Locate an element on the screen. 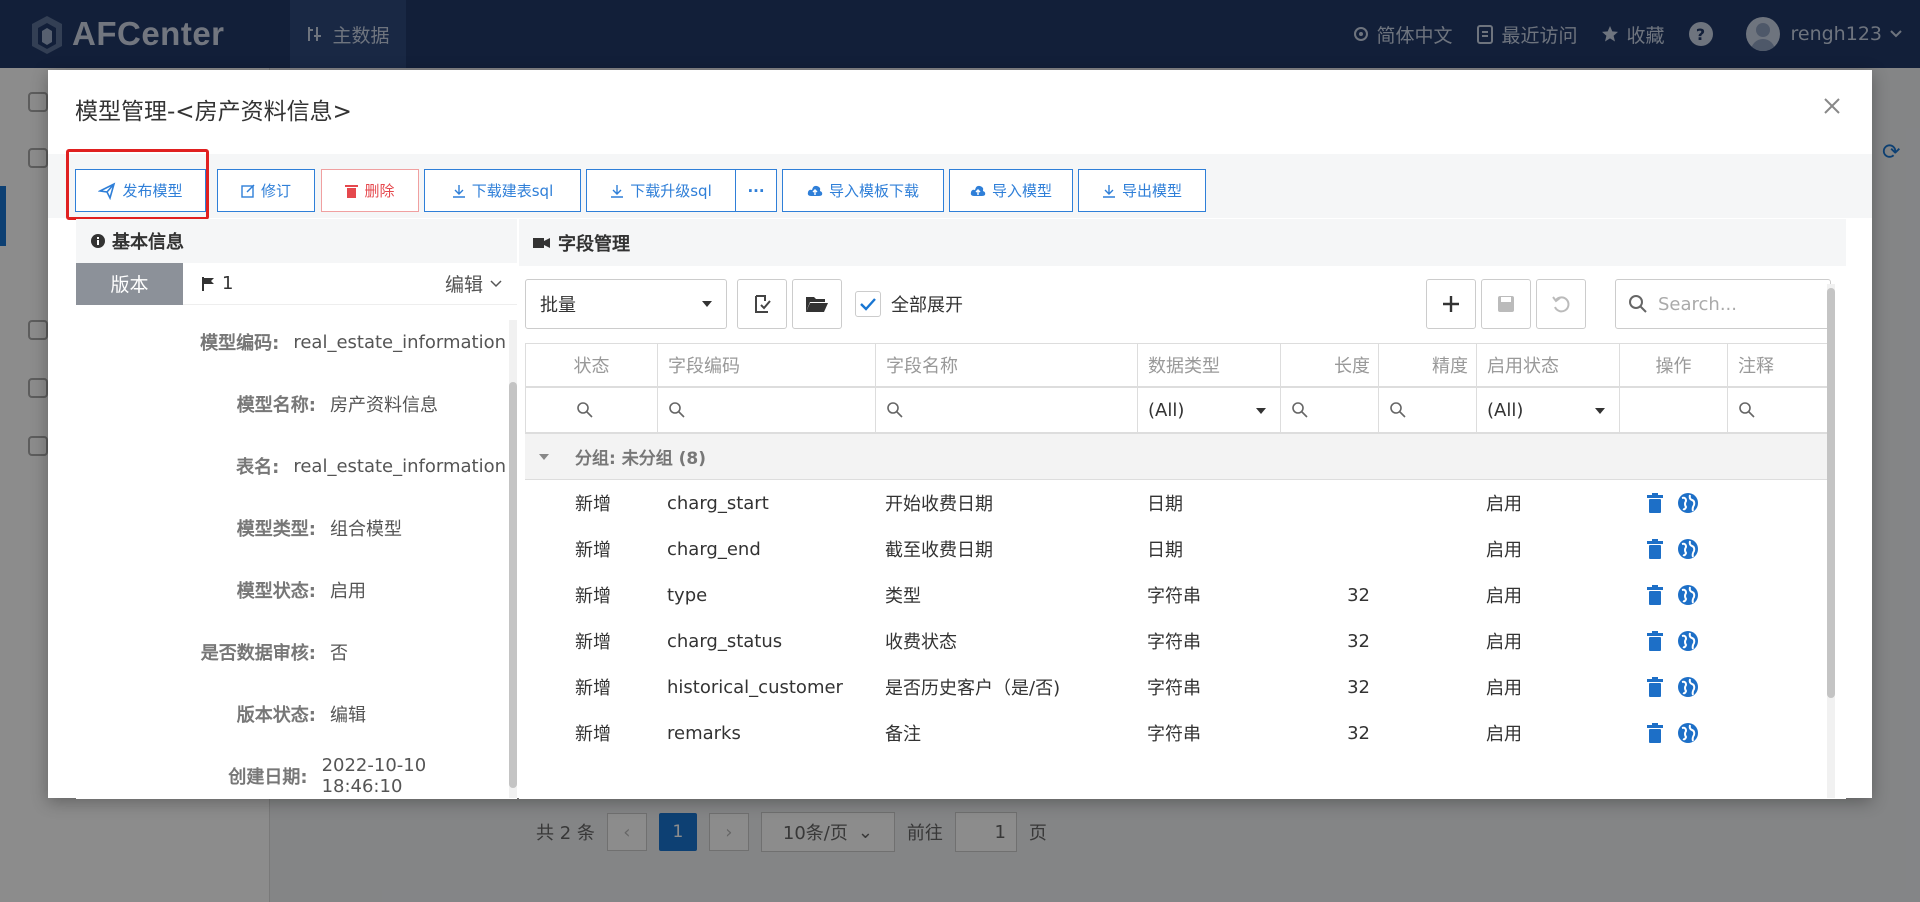  close-icon is located at coordinates (1832, 106).